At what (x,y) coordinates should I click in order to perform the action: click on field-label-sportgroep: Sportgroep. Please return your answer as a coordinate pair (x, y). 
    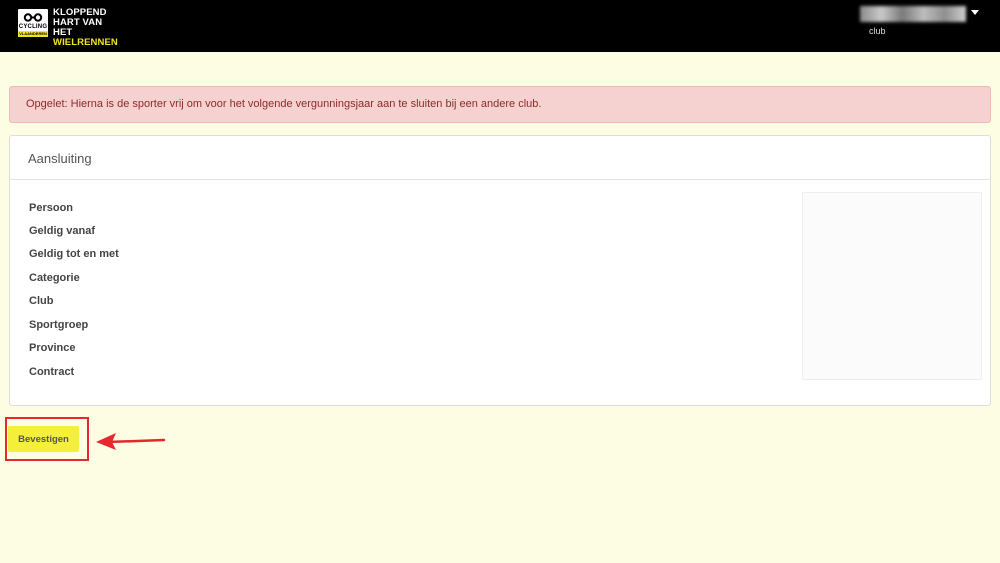
    Looking at the image, I should click on (59, 325).